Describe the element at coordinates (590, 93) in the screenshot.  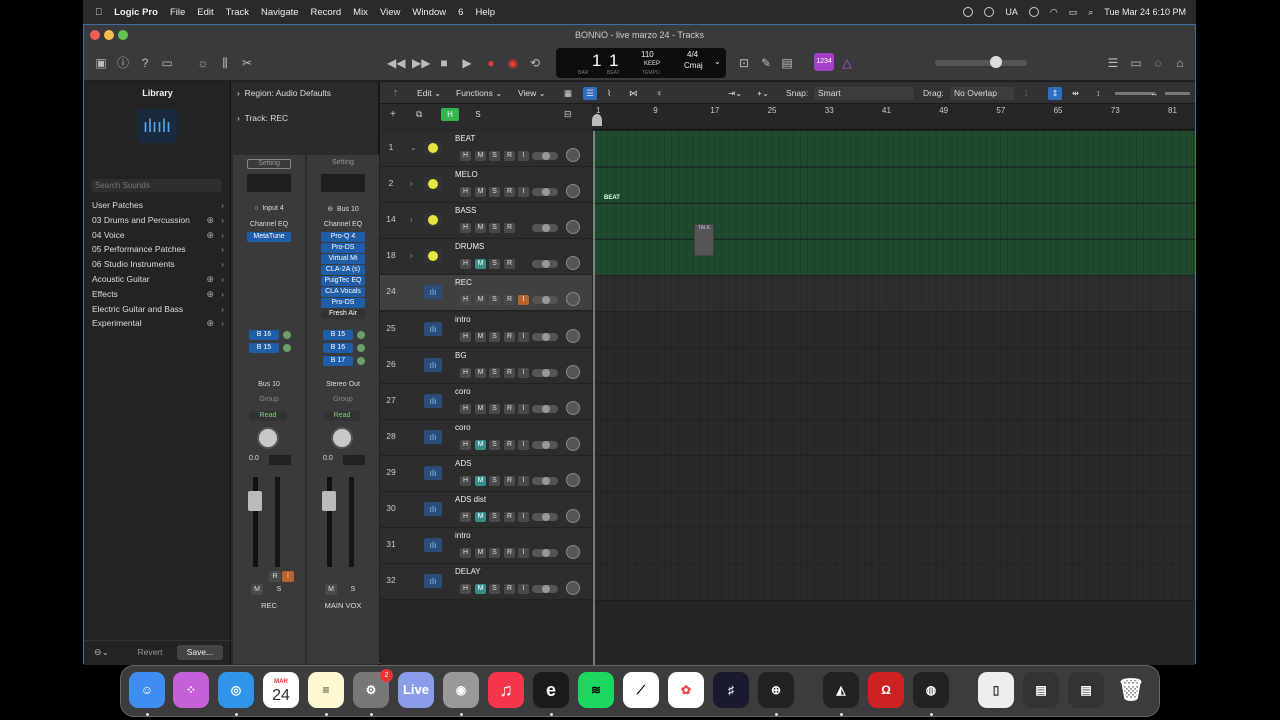
I see `list-view-icon: ☰` at that location.